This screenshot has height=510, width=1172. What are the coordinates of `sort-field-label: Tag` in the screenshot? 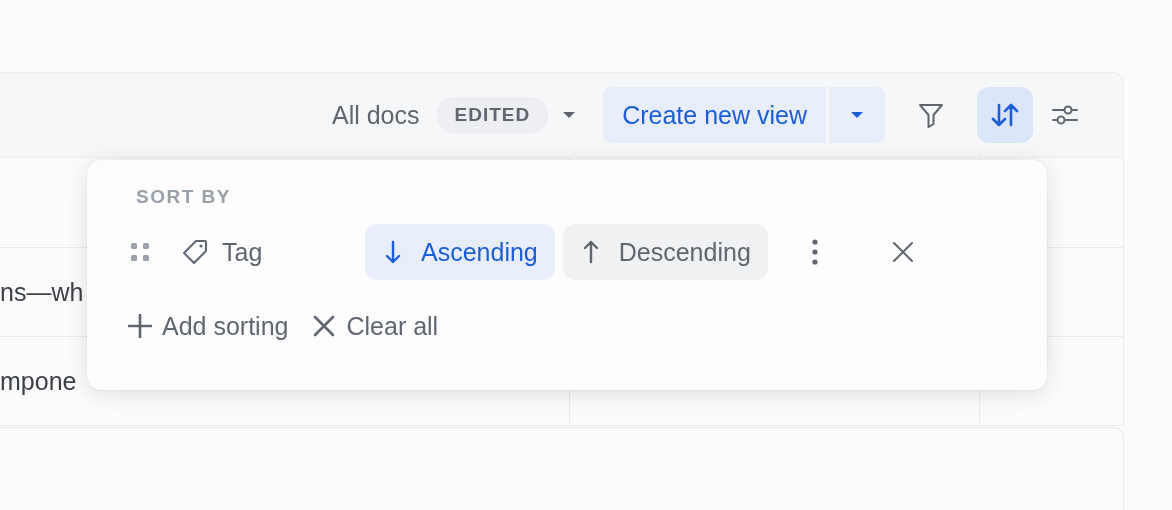 It's located at (243, 252).